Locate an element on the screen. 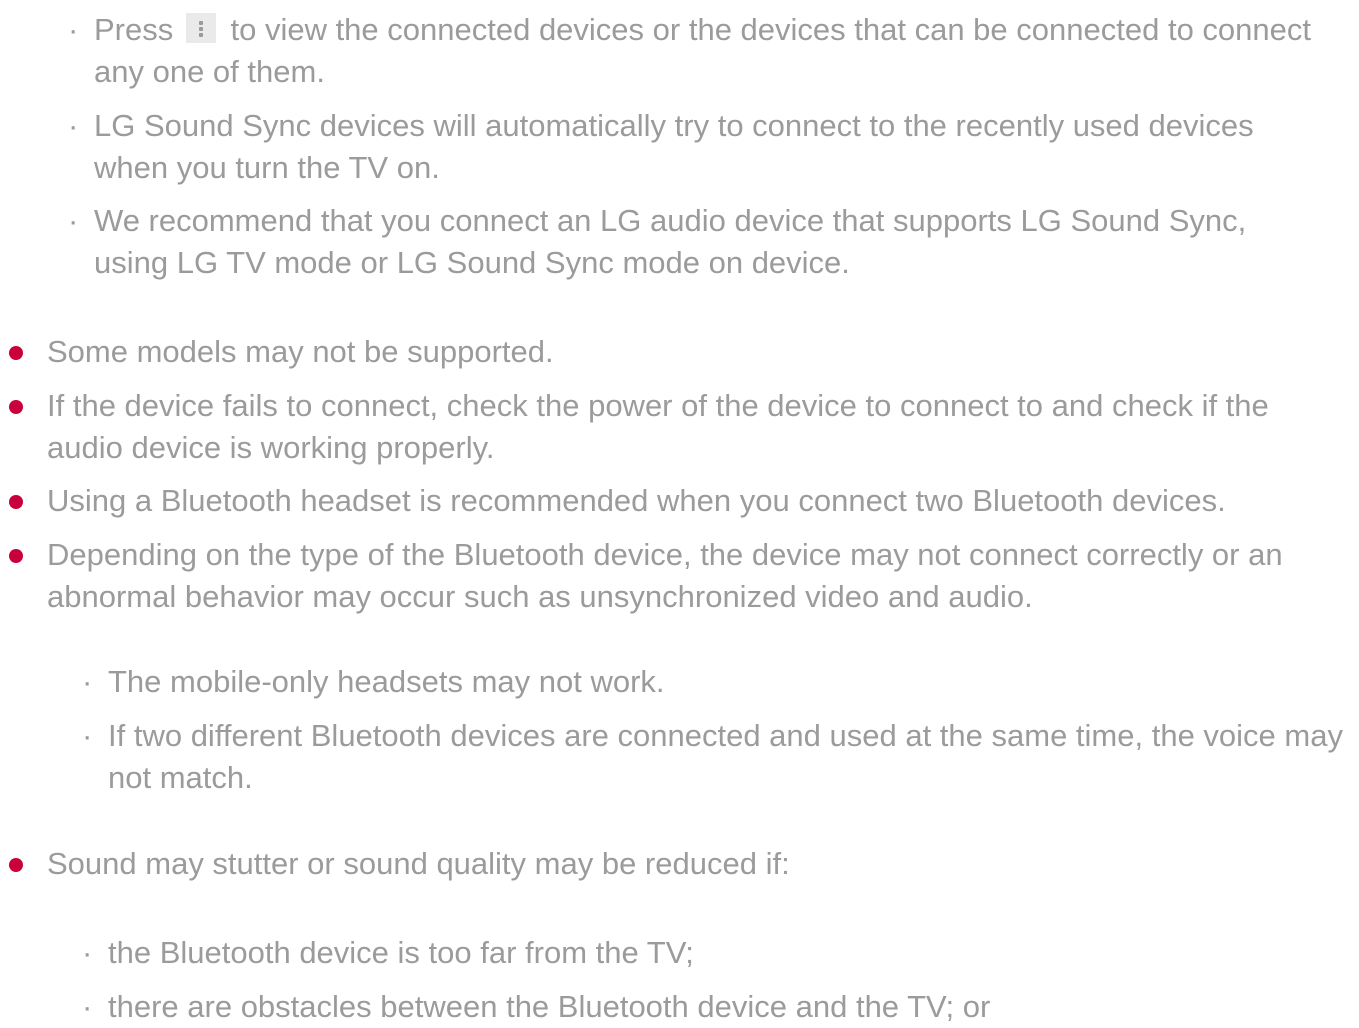 The height and width of the screenshot is (1028, 1359). sub-list-item: · The mobile-only headsets may not work. is located at coordinates (720, 682).